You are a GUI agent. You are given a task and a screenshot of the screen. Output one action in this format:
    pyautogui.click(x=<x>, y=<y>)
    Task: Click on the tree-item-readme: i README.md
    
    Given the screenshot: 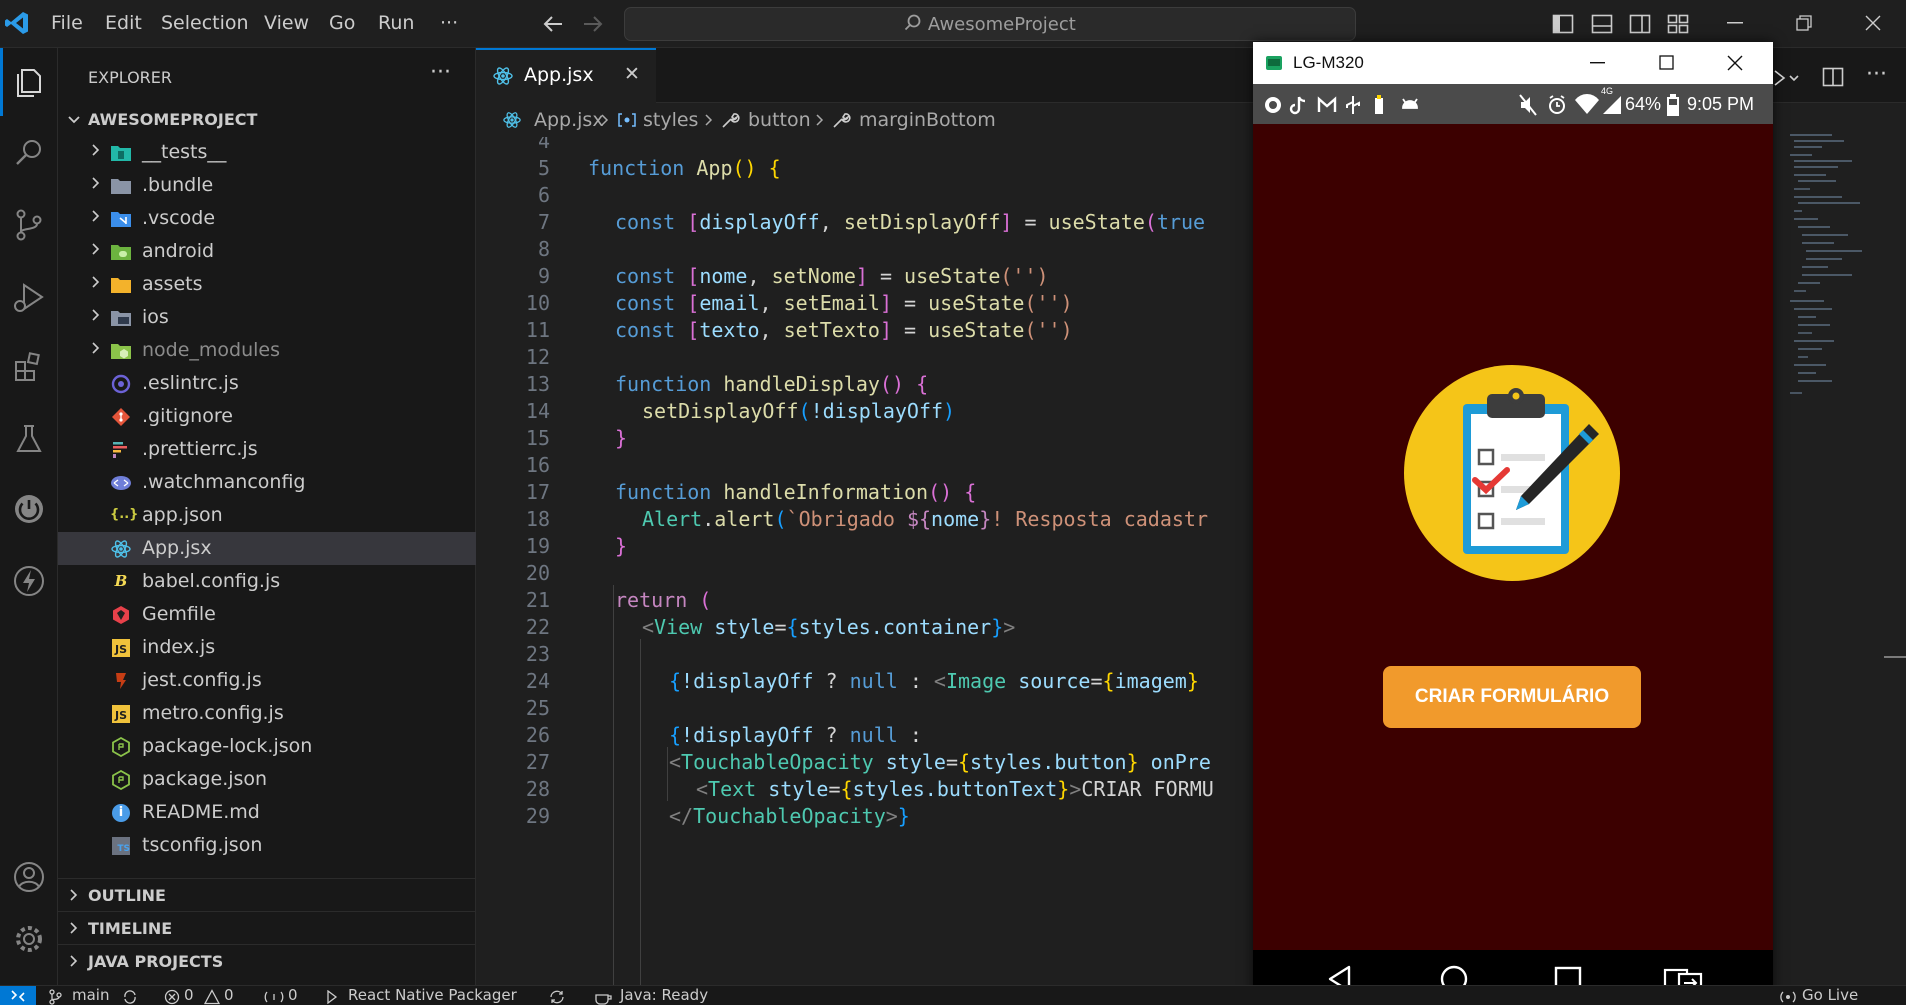 What is the action you would take?
    pyautogui.click(x=267, y=812)
    